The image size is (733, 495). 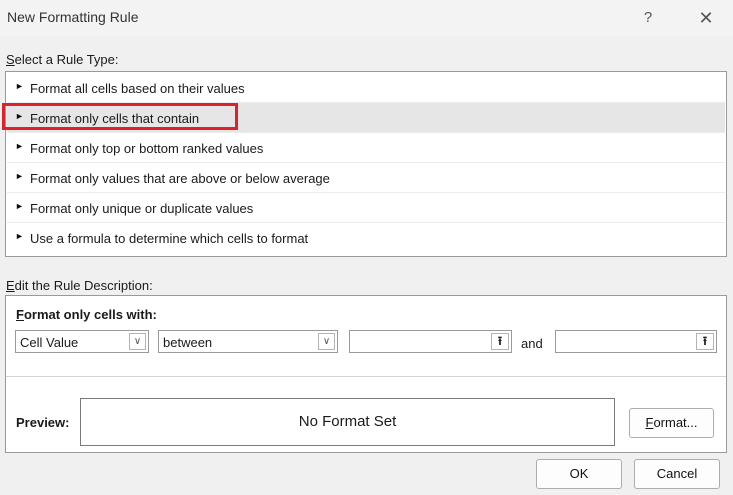 I want to click on dialog-title: New Formatting Rule, so click(x=73, y=17).